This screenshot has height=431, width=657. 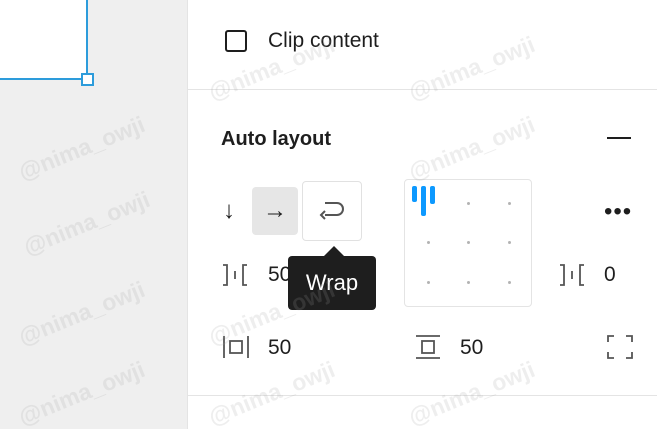 What do you see at coordinates (276, 139) in the screenshot?
I see `auto-layout-title: Auto layout` at bounding box center [276, 139].